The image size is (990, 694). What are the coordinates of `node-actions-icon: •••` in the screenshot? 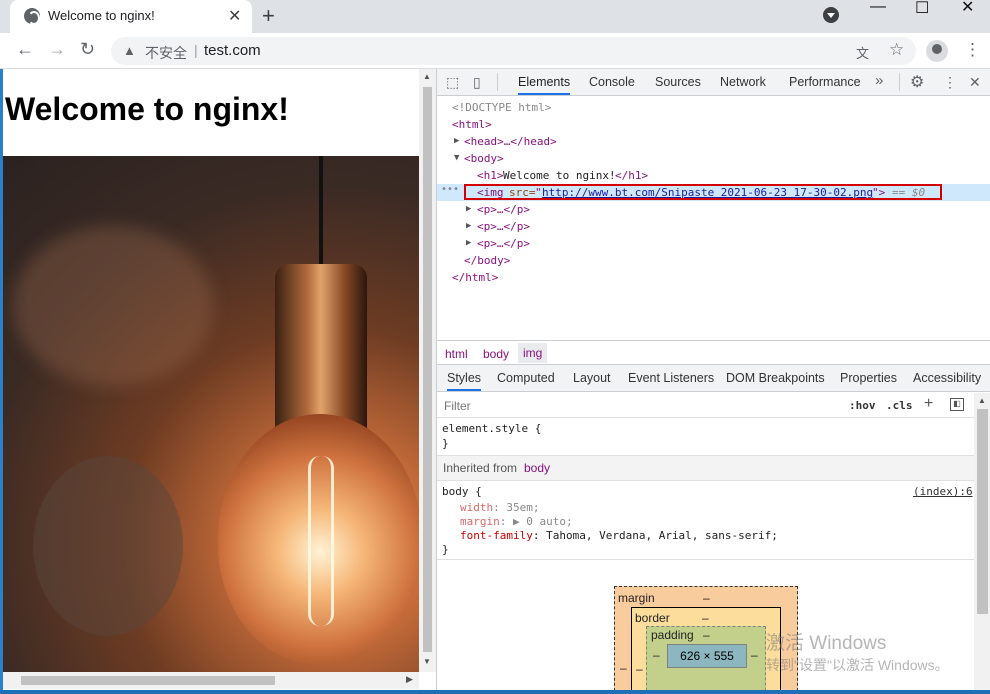 It's located at (450, 189).